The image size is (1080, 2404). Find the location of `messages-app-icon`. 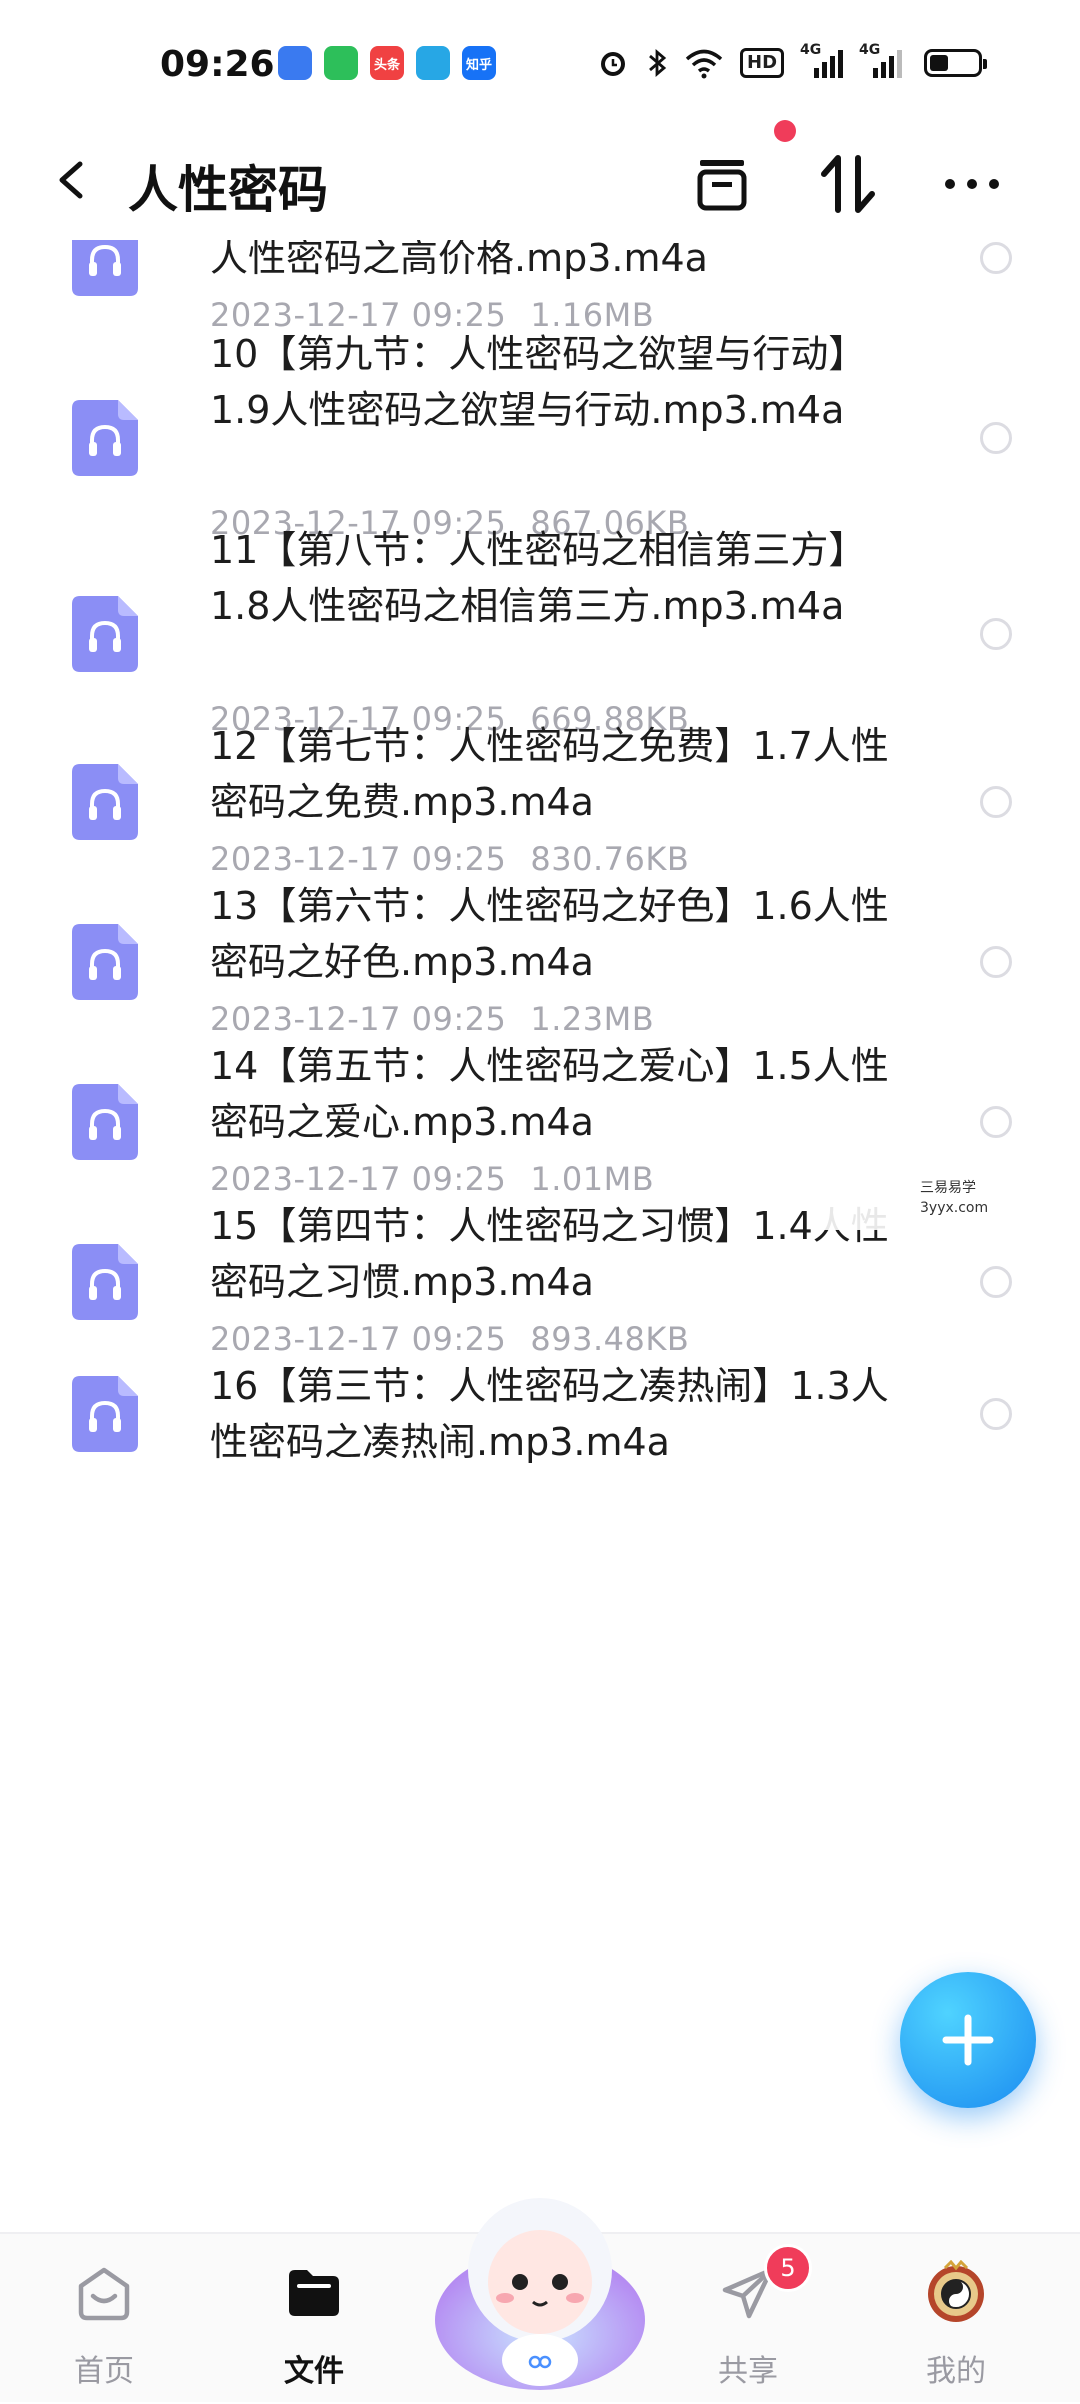

messages-app-icon is located at coordinates (341, 63).